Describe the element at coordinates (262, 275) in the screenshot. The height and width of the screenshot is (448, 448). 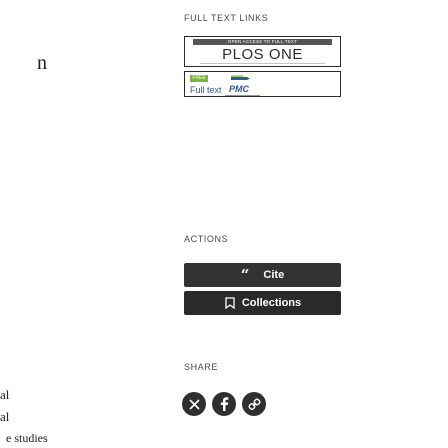
I see `cite-button: “ Cite` at that location.